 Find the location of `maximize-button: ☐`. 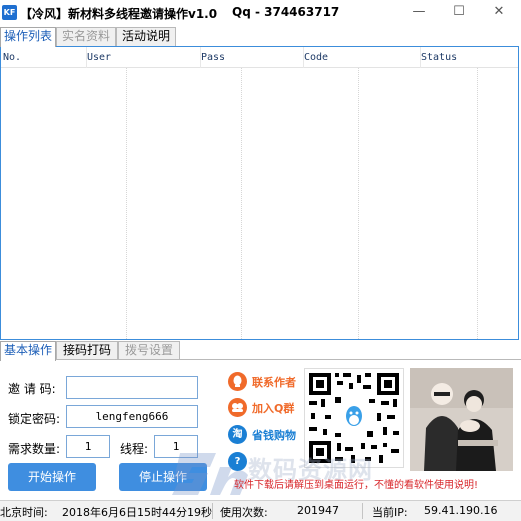

maximize-button: ☐ is located at coordinates (459, 13).